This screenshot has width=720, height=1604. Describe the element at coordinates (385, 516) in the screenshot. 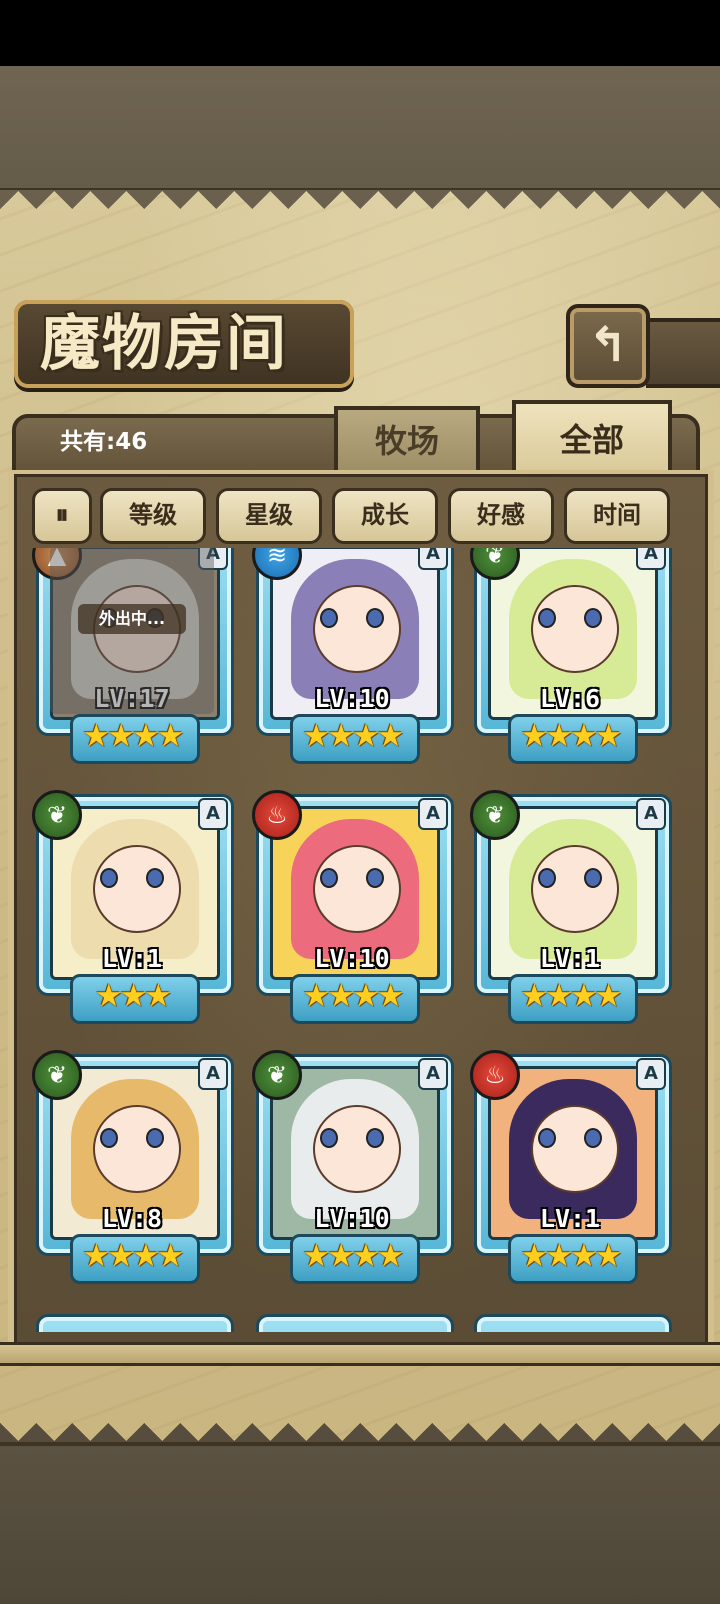

I see `sort-growth-button: 成长` at that location.